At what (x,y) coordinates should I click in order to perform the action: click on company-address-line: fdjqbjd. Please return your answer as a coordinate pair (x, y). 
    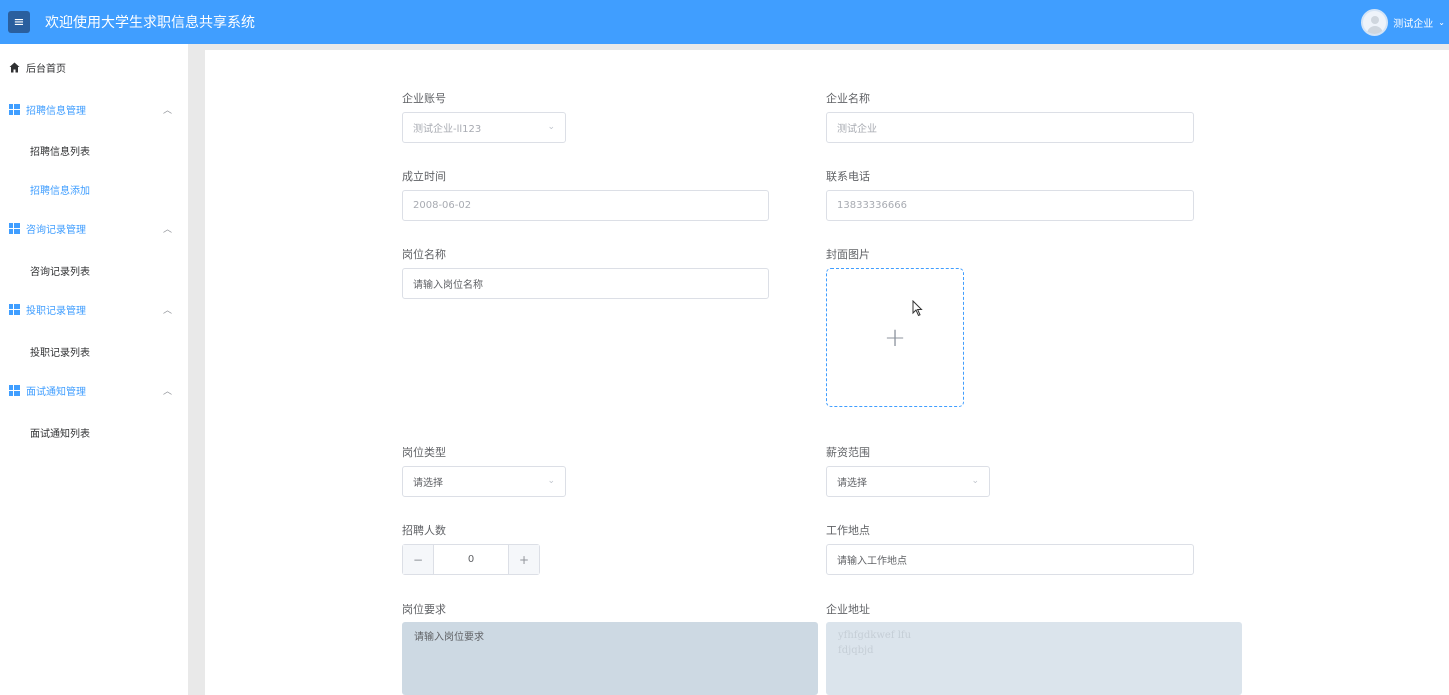
    Looking at the image, I should click on (856, 650).